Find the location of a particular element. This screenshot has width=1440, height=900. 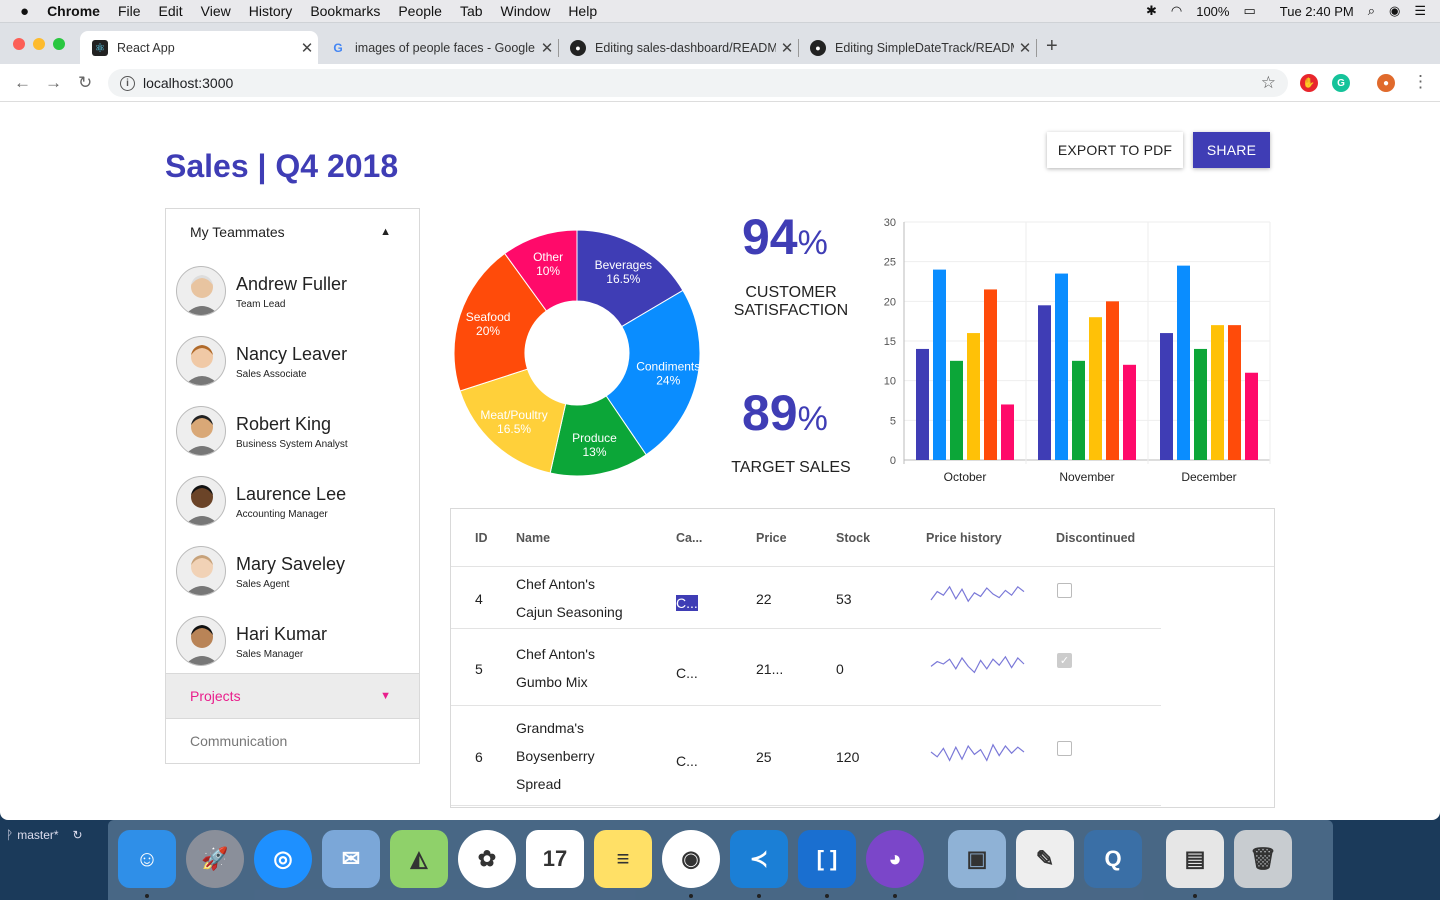

notes-icon: ≡ is located at coordinates (623, 859).